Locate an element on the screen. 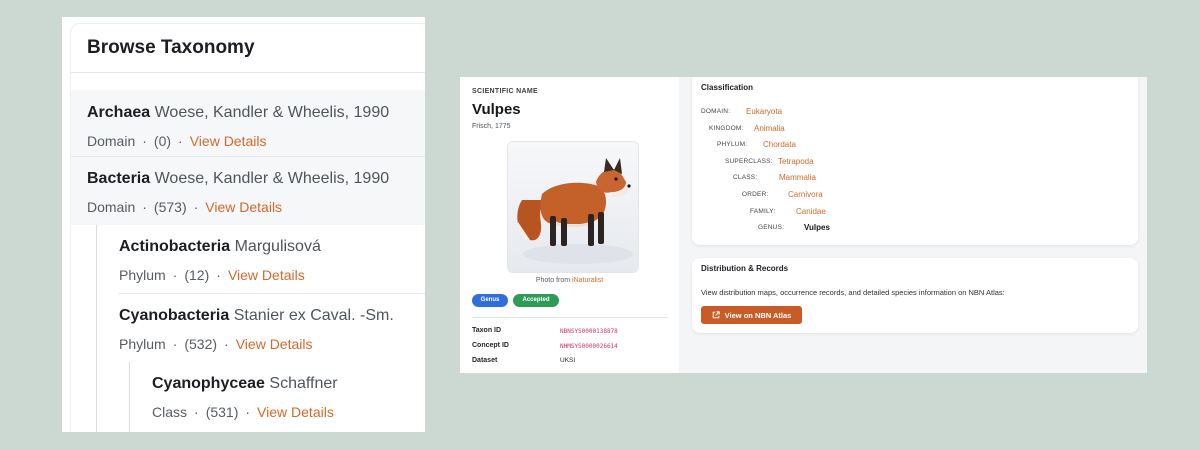  taxon-count: (531) is located at coordinates (222, 412).